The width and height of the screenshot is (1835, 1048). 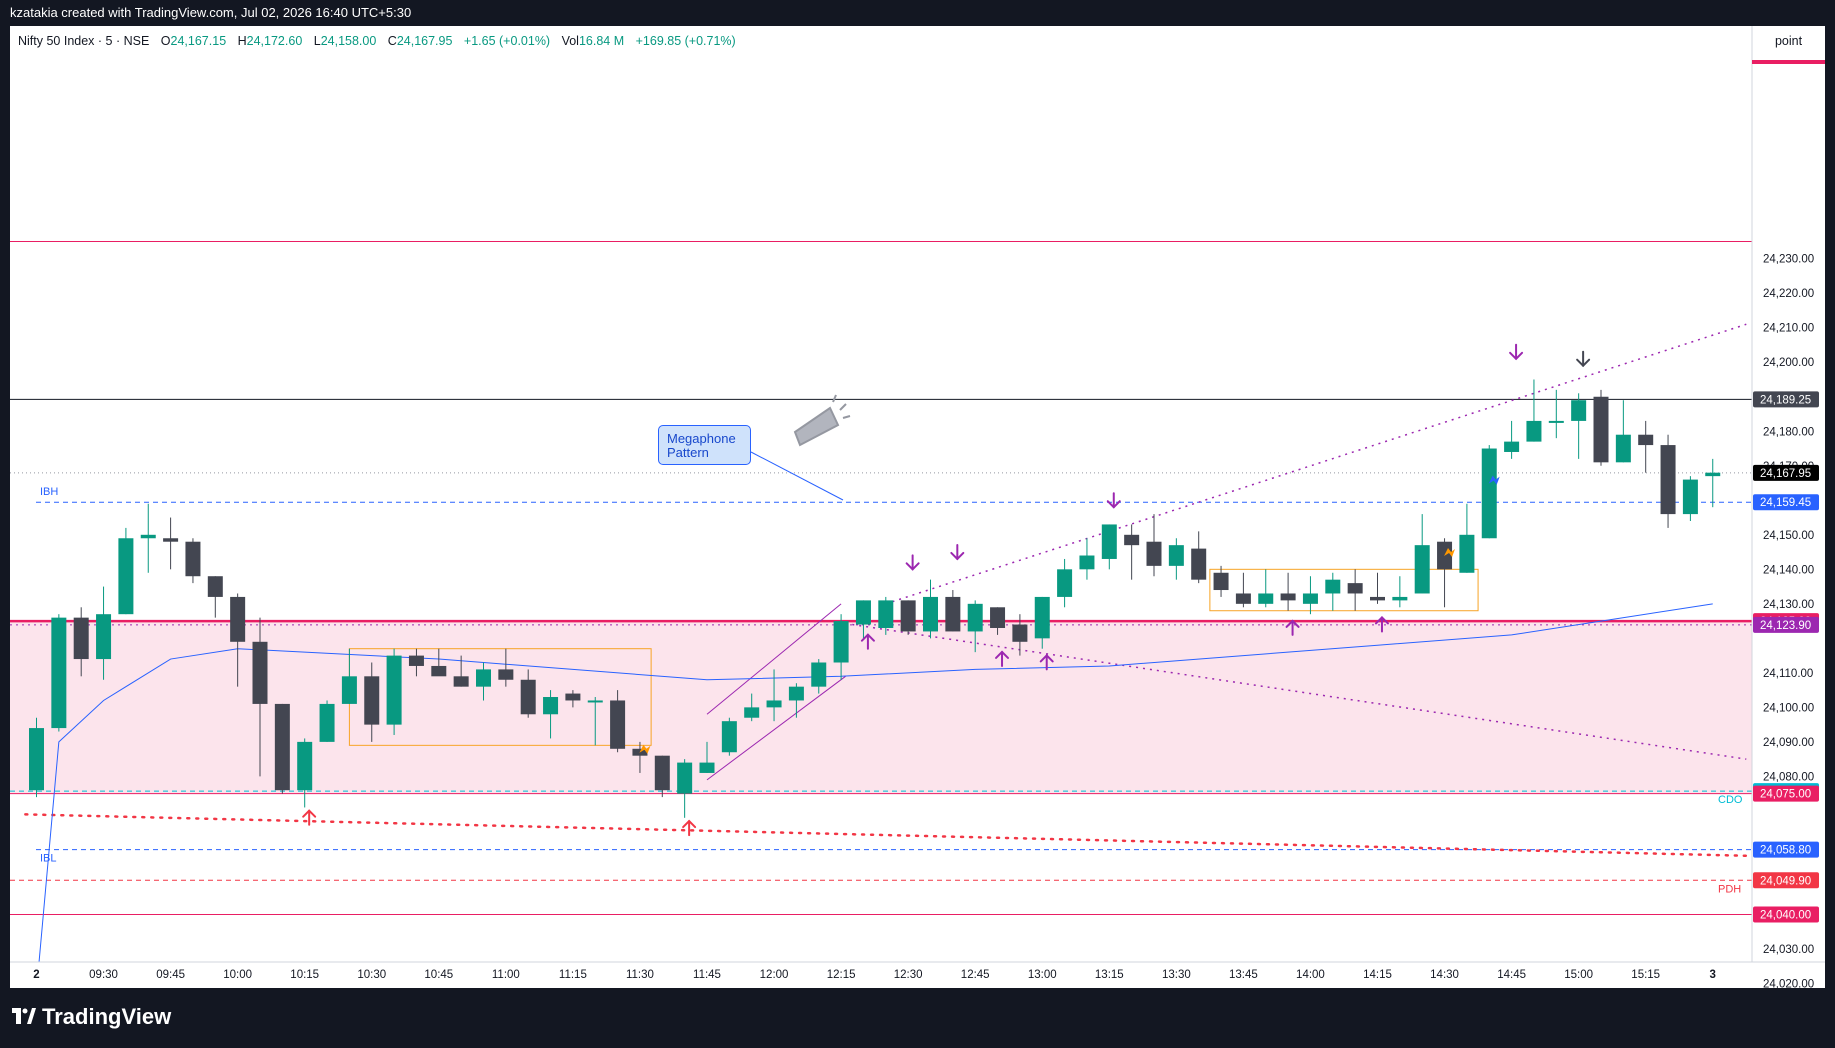 What do you see at coordinates (1788, 260) in the screenshot?
I see `y-tick-label: 24,230.00` at bounding box center [1788, 260].